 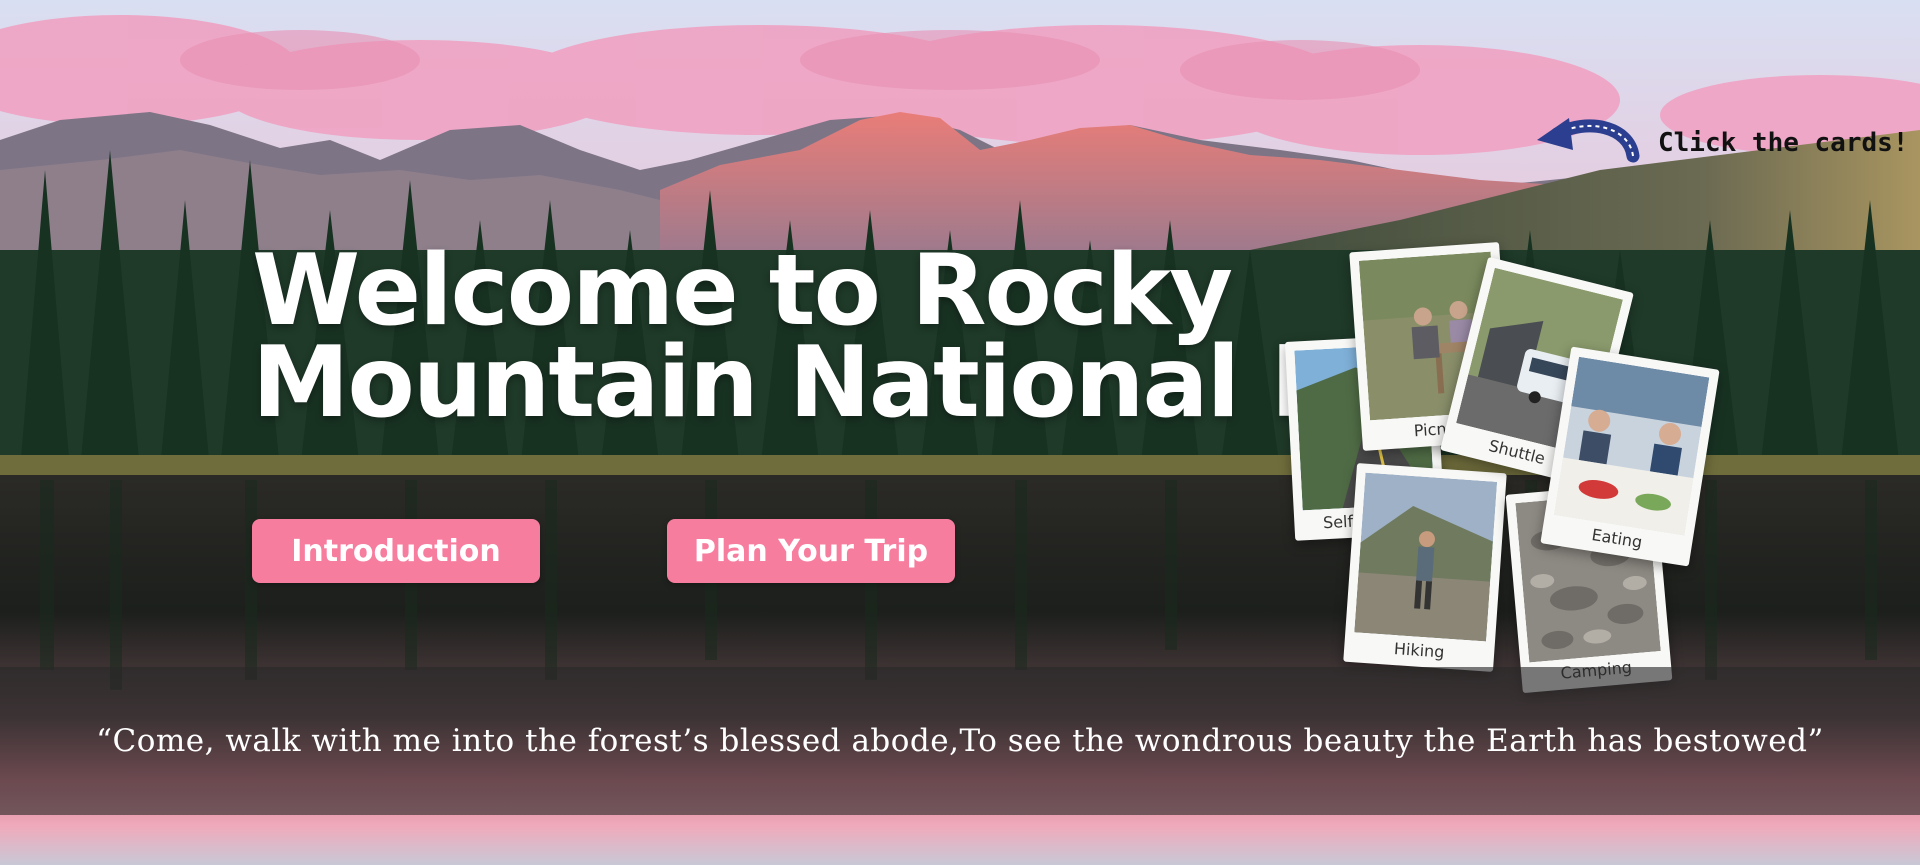 What do you see at coordinates (772, 377) in the screenshot?
I see `title-line-2: Mountain National Park` at bounding box center [772, 377].